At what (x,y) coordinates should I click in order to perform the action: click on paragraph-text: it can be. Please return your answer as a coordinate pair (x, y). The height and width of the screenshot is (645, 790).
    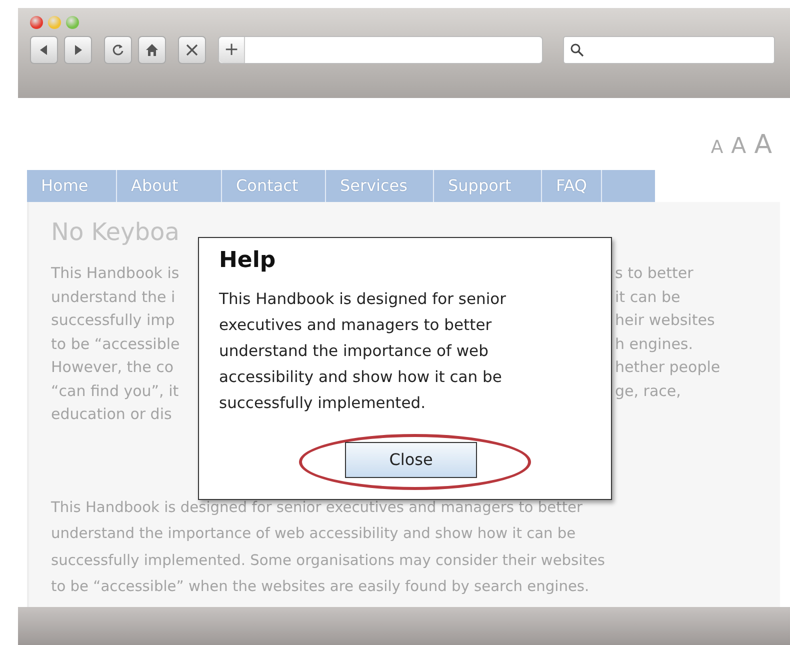
    Looking at the image, I should click on (647, 297).